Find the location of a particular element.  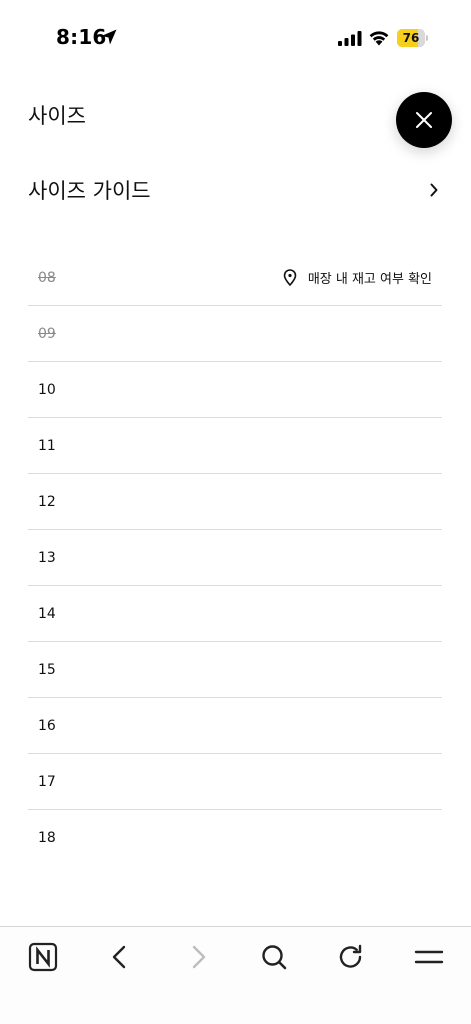

menu-button is located at coordinates (429, 957).